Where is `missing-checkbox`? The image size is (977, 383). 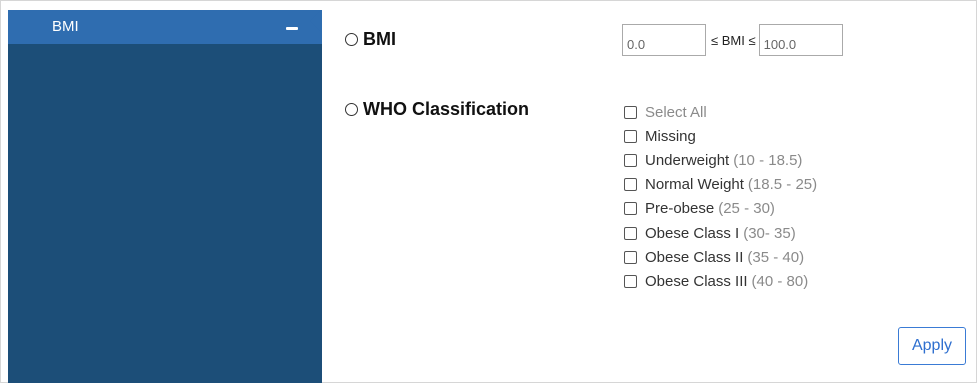
missing-checkbox is located at coordinates (630, 136).